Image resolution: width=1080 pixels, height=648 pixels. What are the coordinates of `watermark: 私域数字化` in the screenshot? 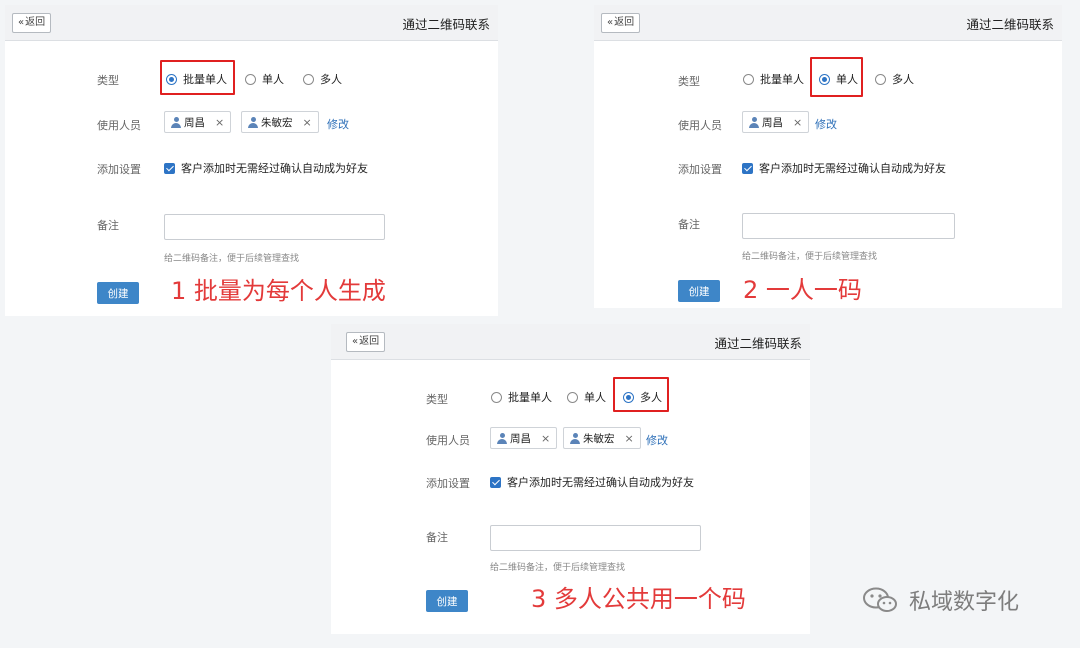 It's located at (940, 600).